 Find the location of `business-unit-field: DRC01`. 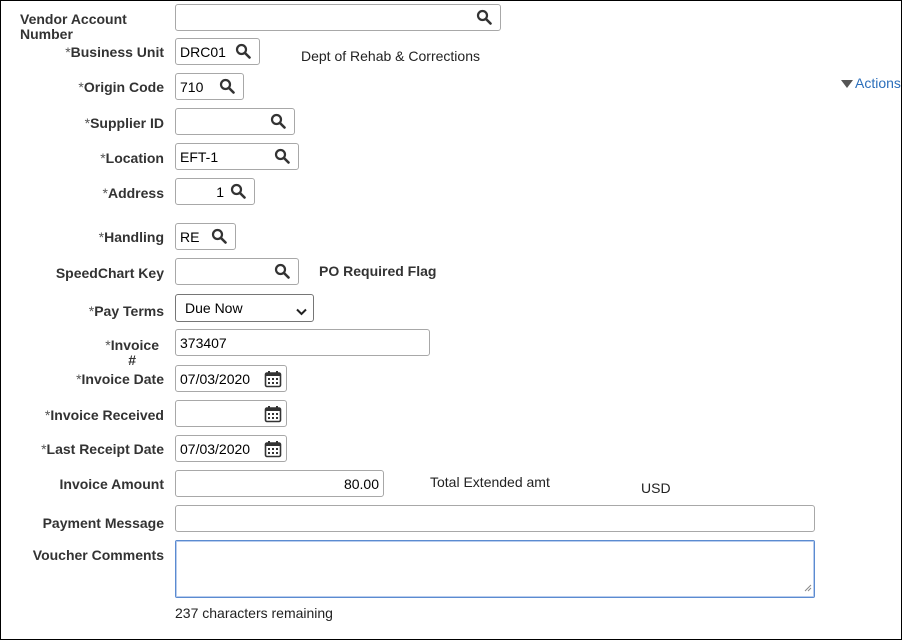

business-unit-field: DRC01 is located at coordinates (217, 51).